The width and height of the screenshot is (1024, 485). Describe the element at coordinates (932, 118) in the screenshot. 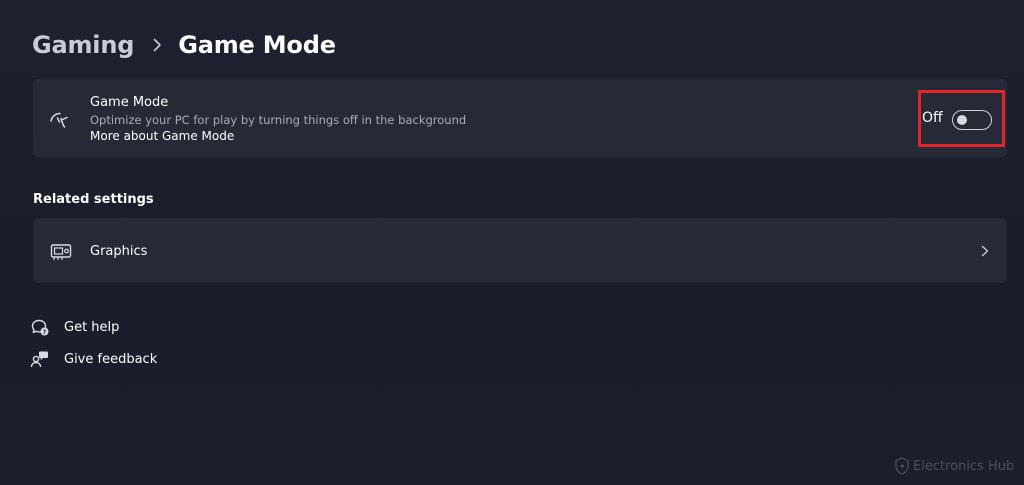

I see `toggle-state-label: Off` at that location.